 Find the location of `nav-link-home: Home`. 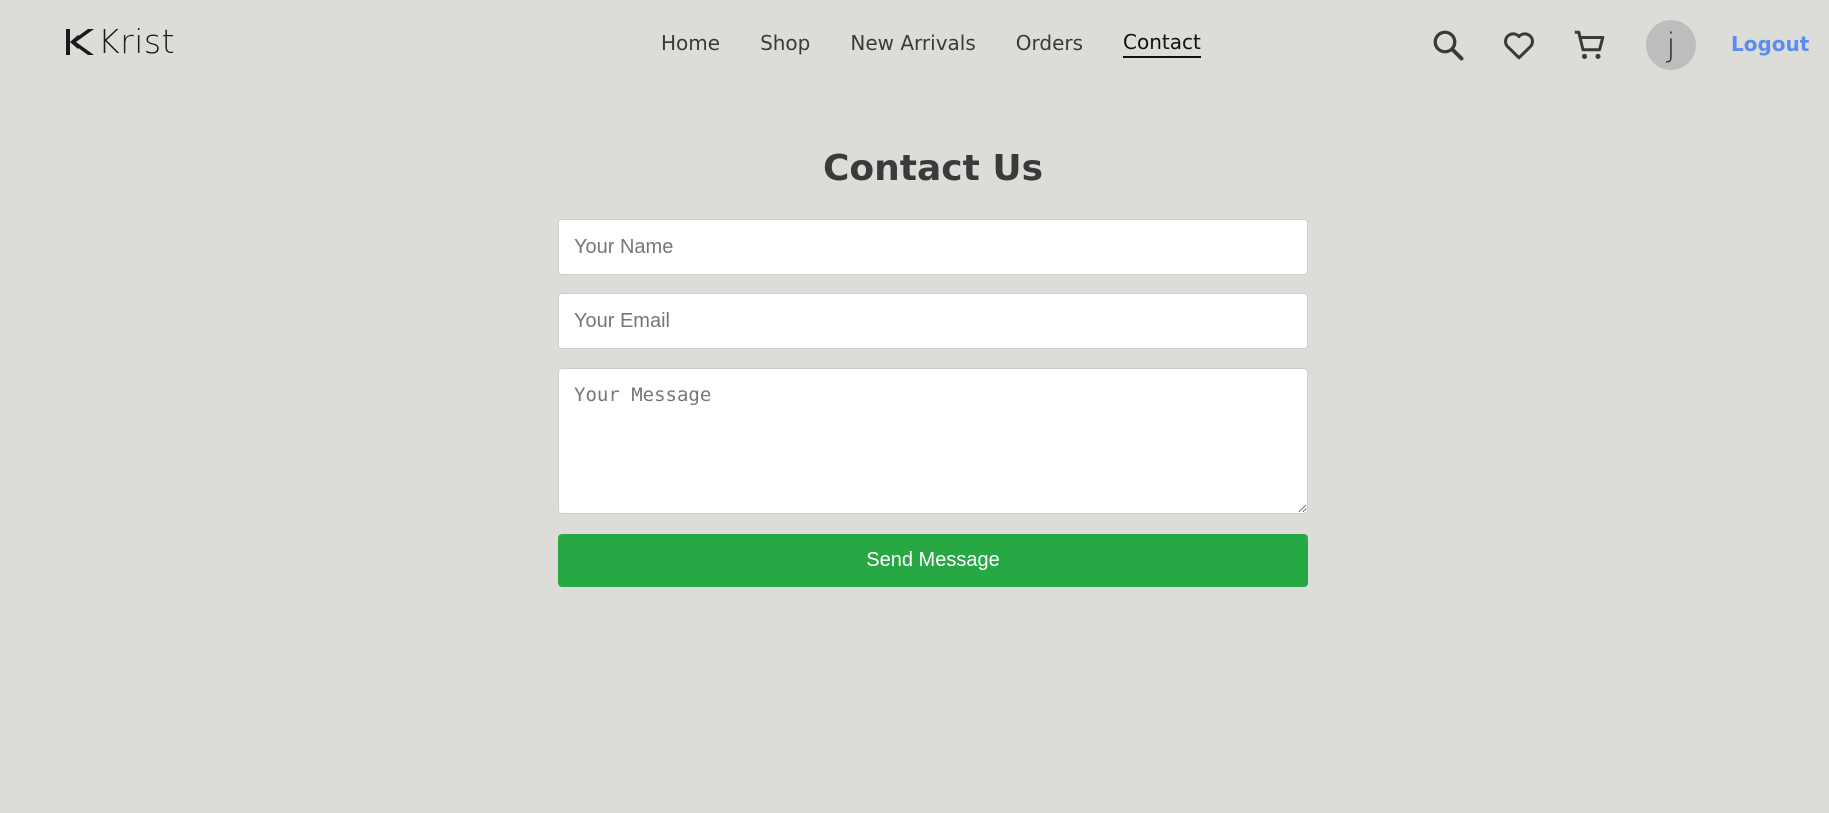

nav-link-home: Home is located at coordinates (690, 43).